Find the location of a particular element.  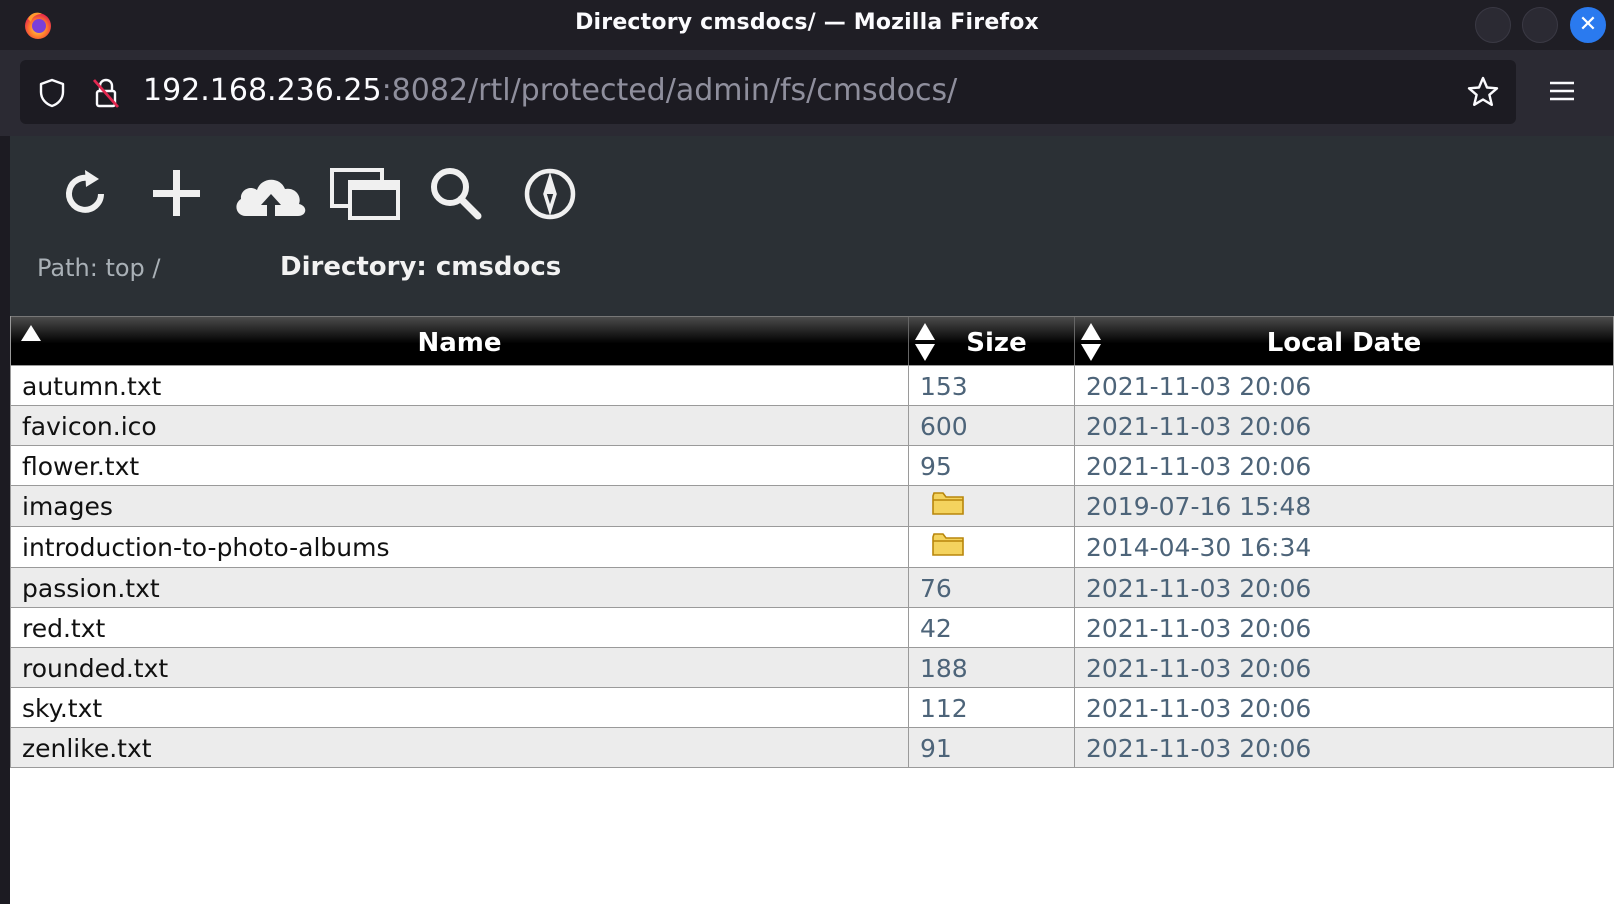

file-name: autumn.txt is located at coordinates (460, 385).